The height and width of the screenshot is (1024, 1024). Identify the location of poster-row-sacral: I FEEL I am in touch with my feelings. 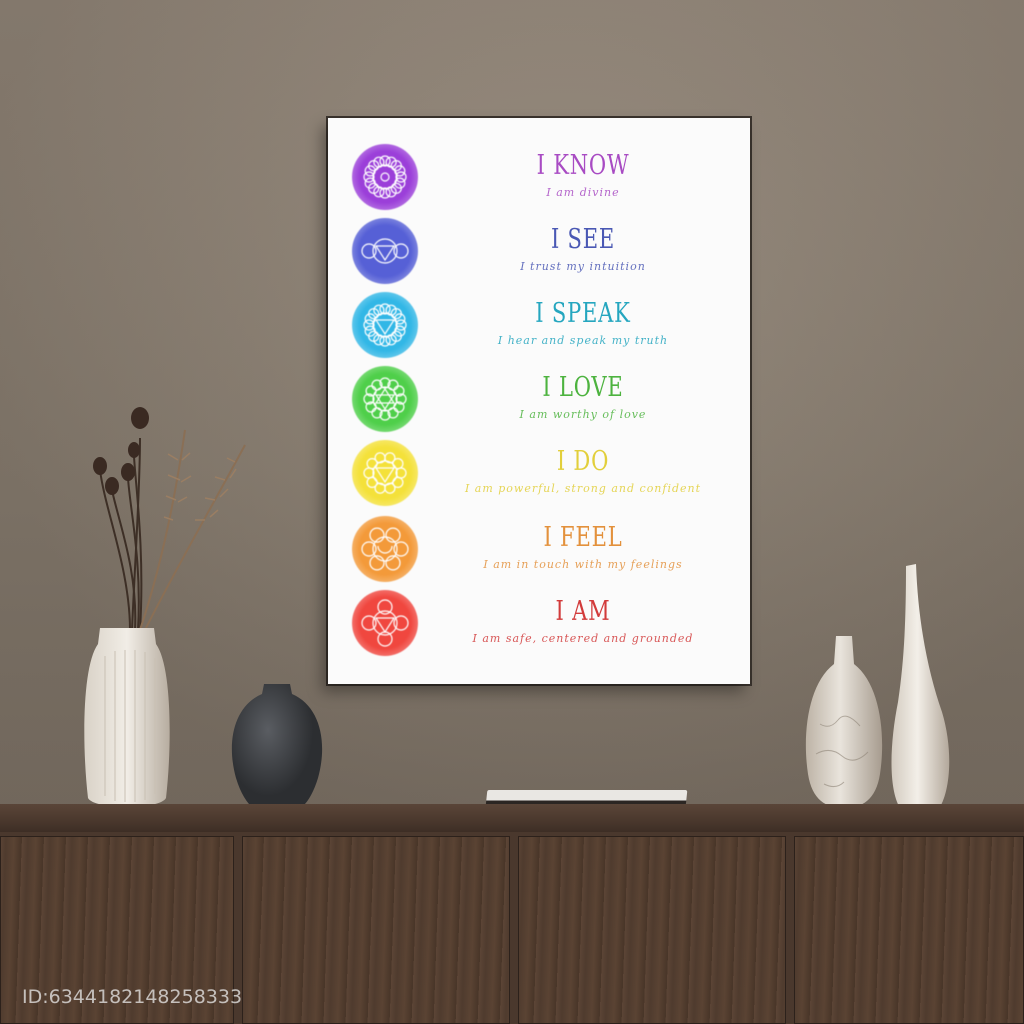
(539, 548).